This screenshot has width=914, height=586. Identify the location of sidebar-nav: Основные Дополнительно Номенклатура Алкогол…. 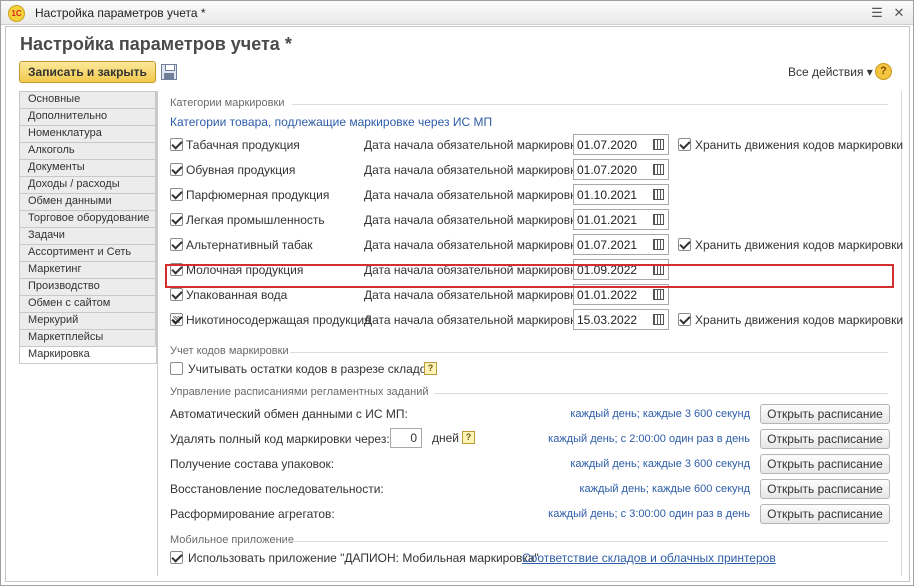
(88, 227).